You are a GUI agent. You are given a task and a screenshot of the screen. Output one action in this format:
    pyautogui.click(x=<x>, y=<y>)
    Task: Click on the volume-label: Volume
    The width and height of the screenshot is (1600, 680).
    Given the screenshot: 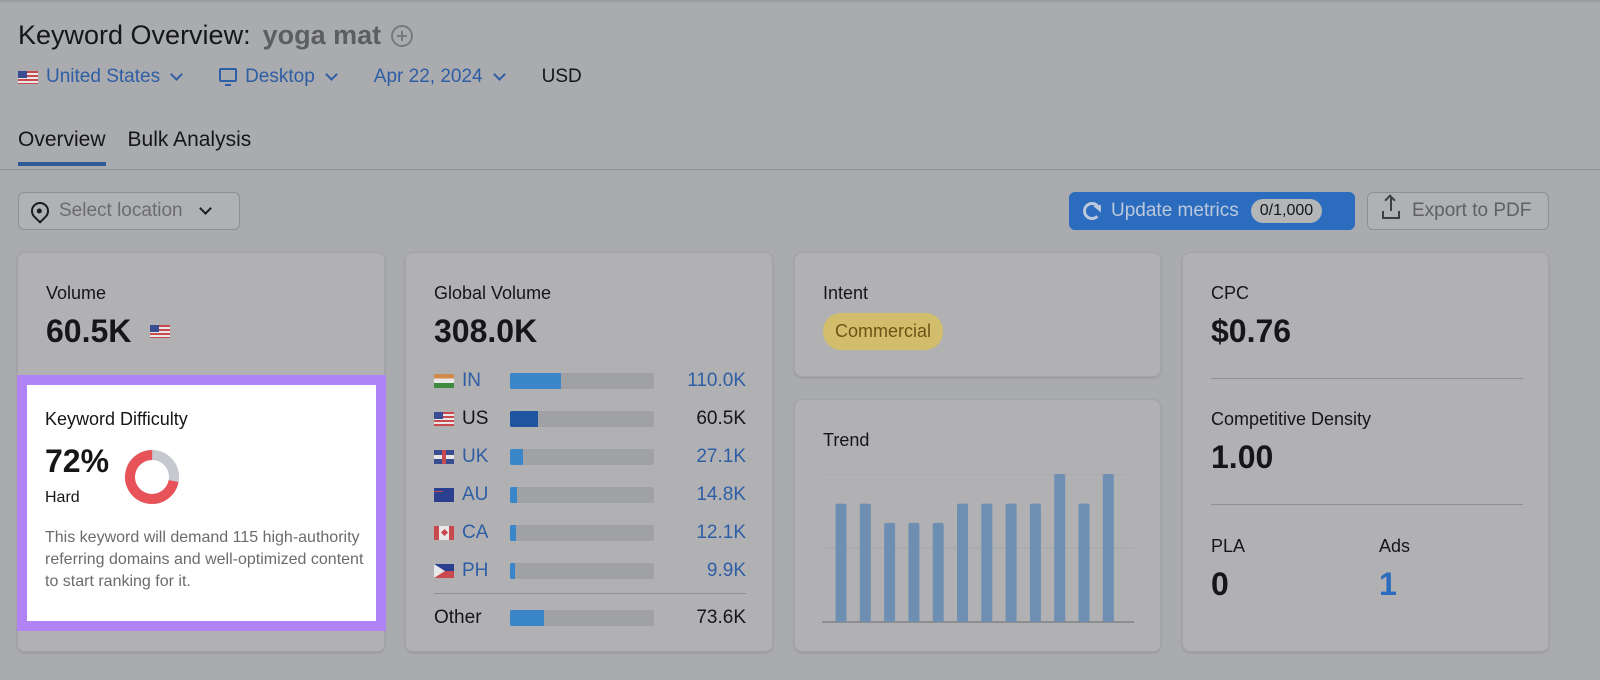 What is the action you would take?
    pyautogui.click(x=76, y=293)
    